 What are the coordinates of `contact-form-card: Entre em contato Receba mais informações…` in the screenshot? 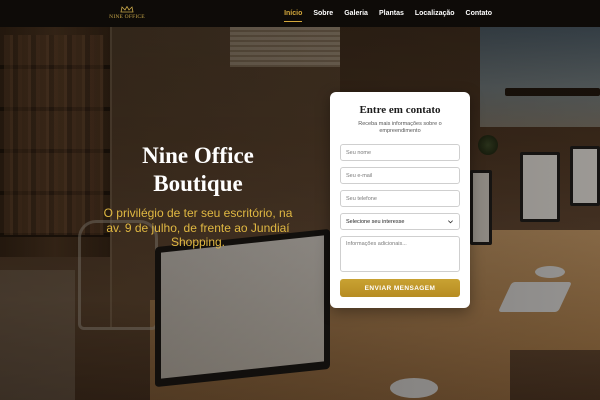 It's located at (400, 200).